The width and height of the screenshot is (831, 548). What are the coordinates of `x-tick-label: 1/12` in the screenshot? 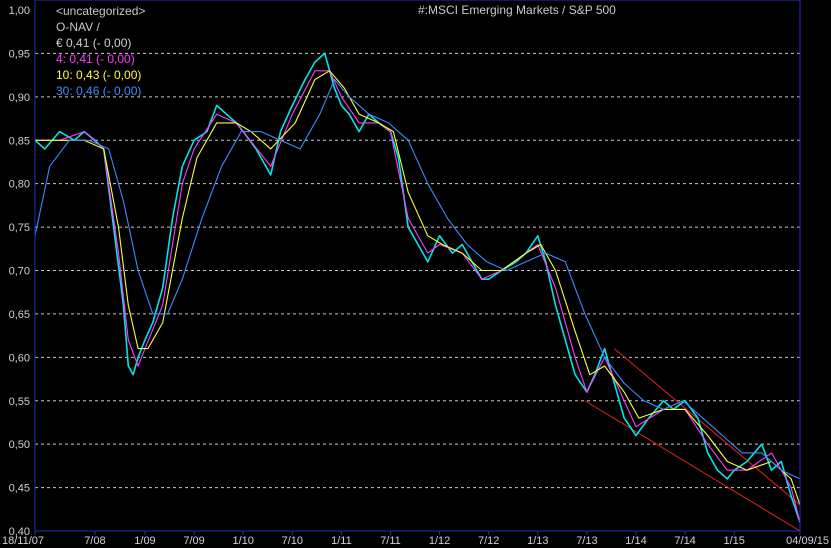 It's located at (439, 541).